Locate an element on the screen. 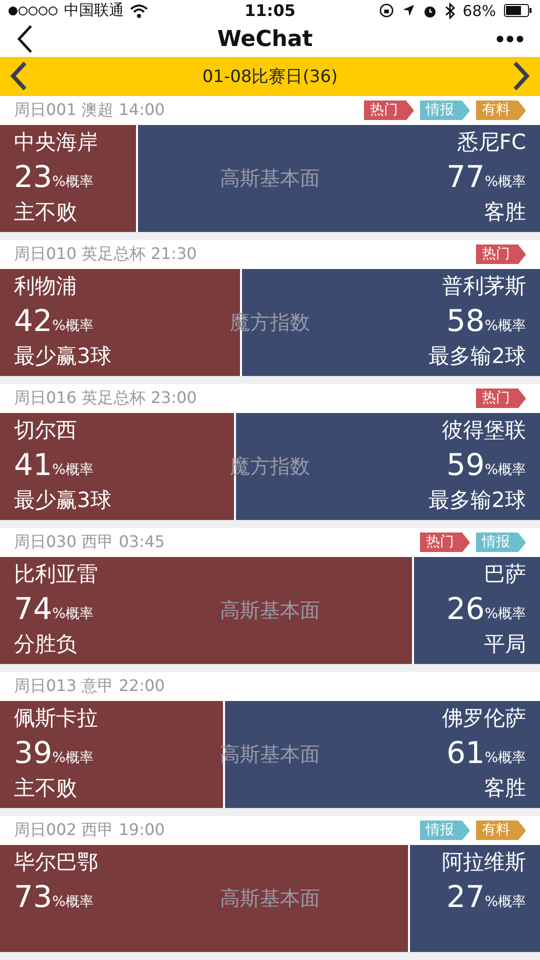  prediction-text: 分胜负 is located at coordinates (45, 644).